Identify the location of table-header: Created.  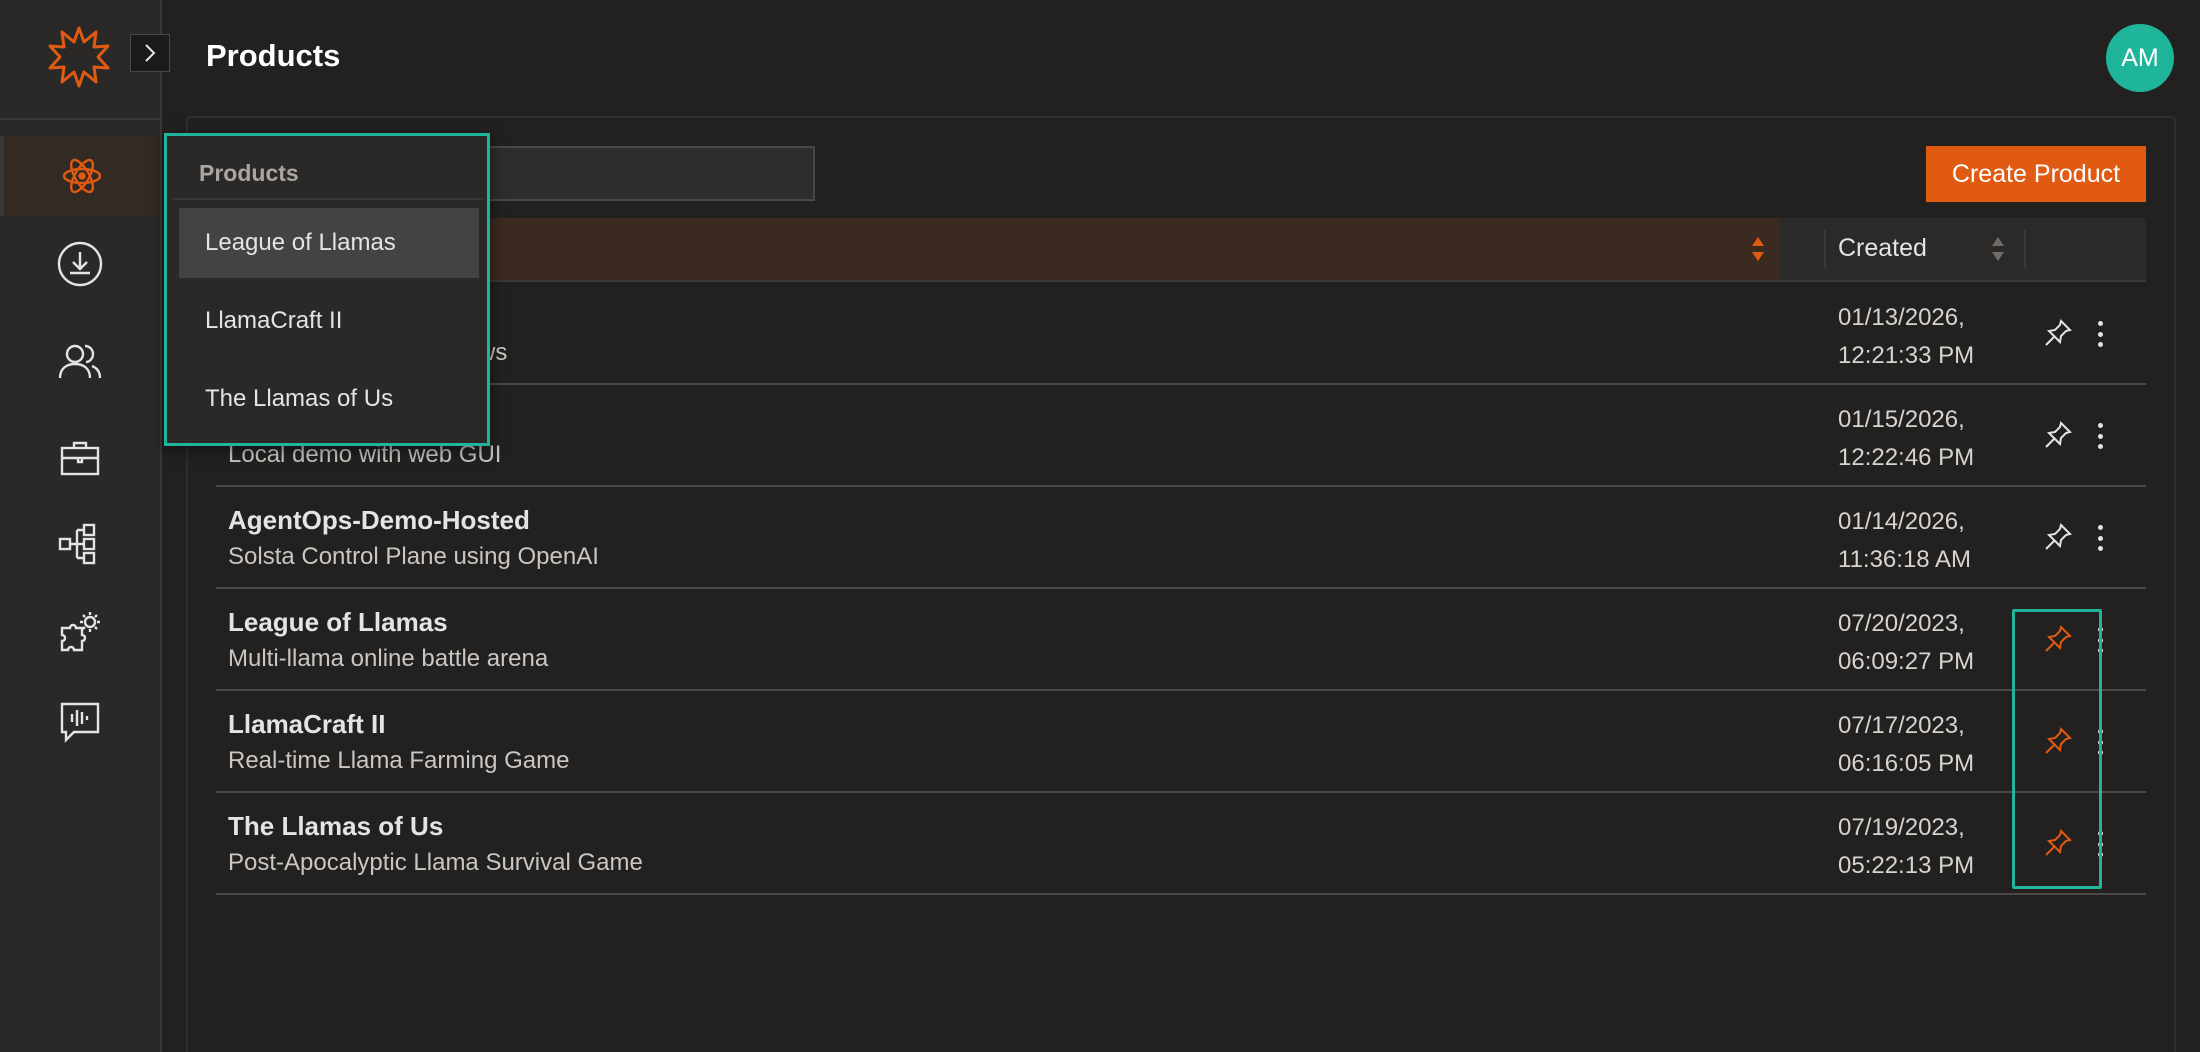
(1181, 250).